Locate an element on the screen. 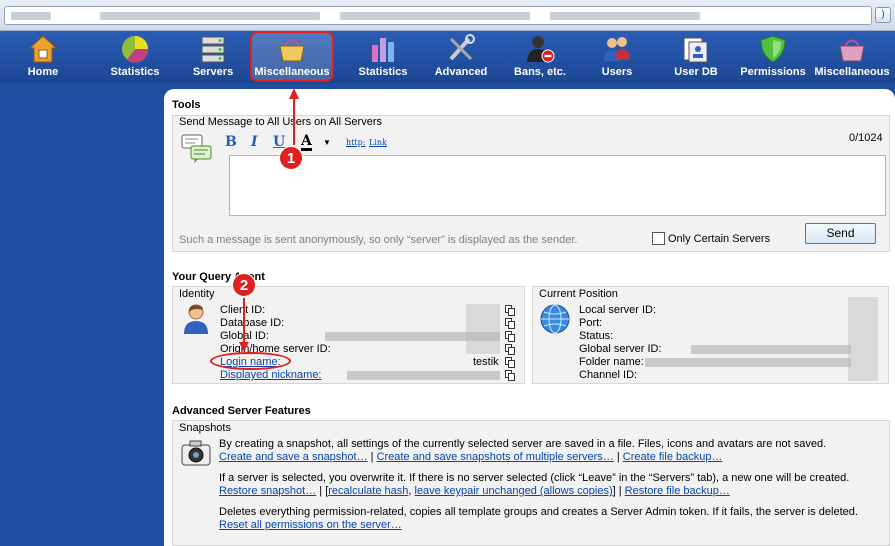 The width and height of the screenshot is (895, 546). house-icon is located at coordinates (43, 49).